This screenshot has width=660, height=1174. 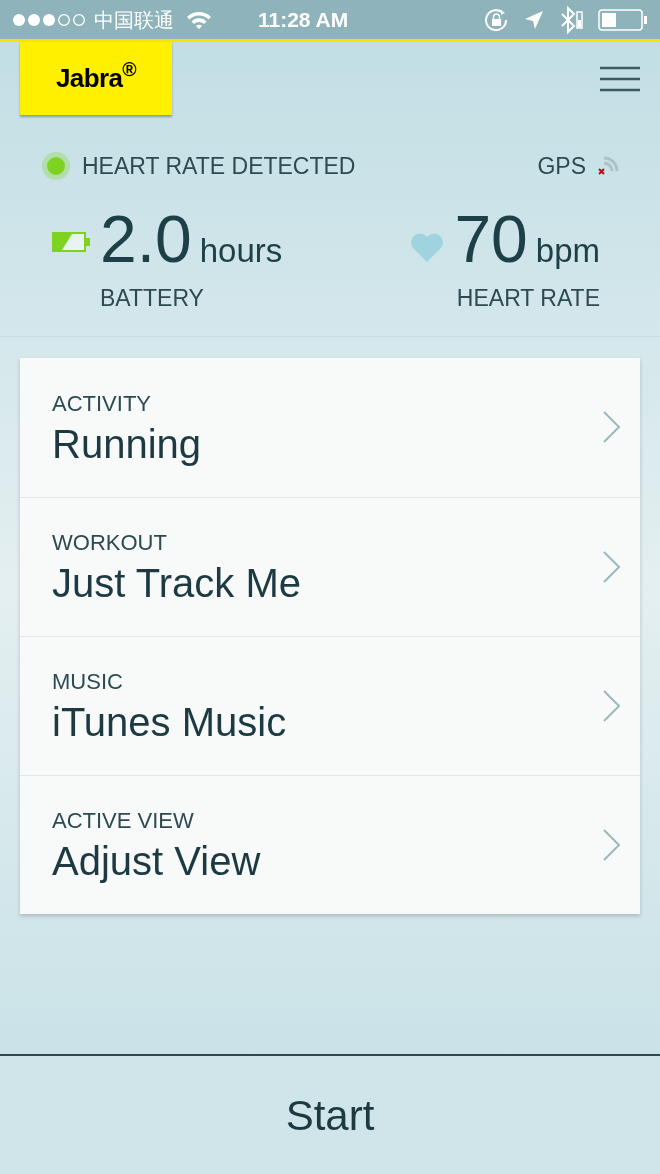 What do you see at coordinates (561, 166) in the screenshot?
I see `gps-label: GPS` at bounding box center [561, 166].